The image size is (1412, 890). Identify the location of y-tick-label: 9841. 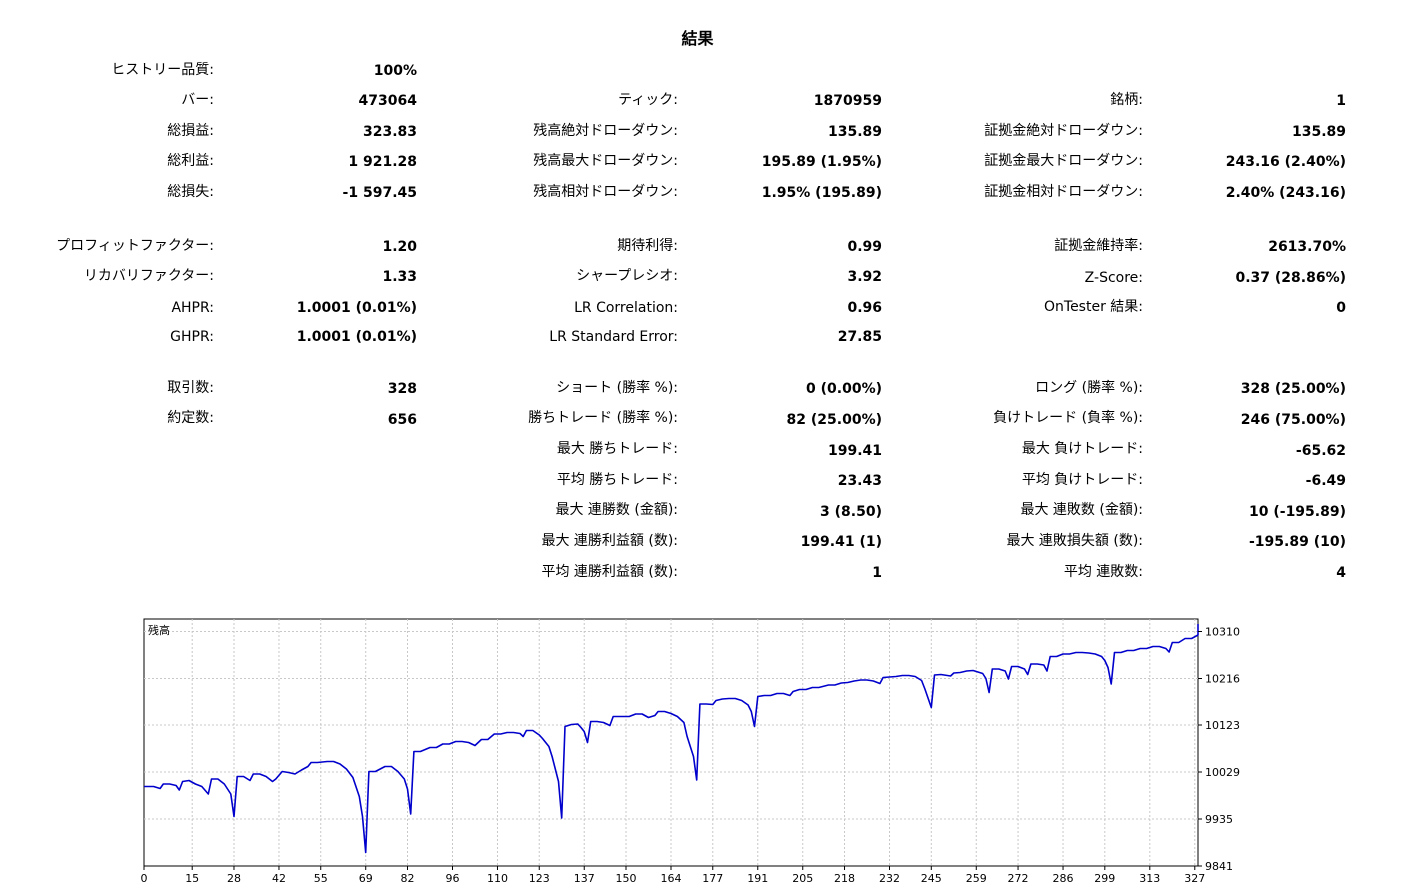
(1219, 866).